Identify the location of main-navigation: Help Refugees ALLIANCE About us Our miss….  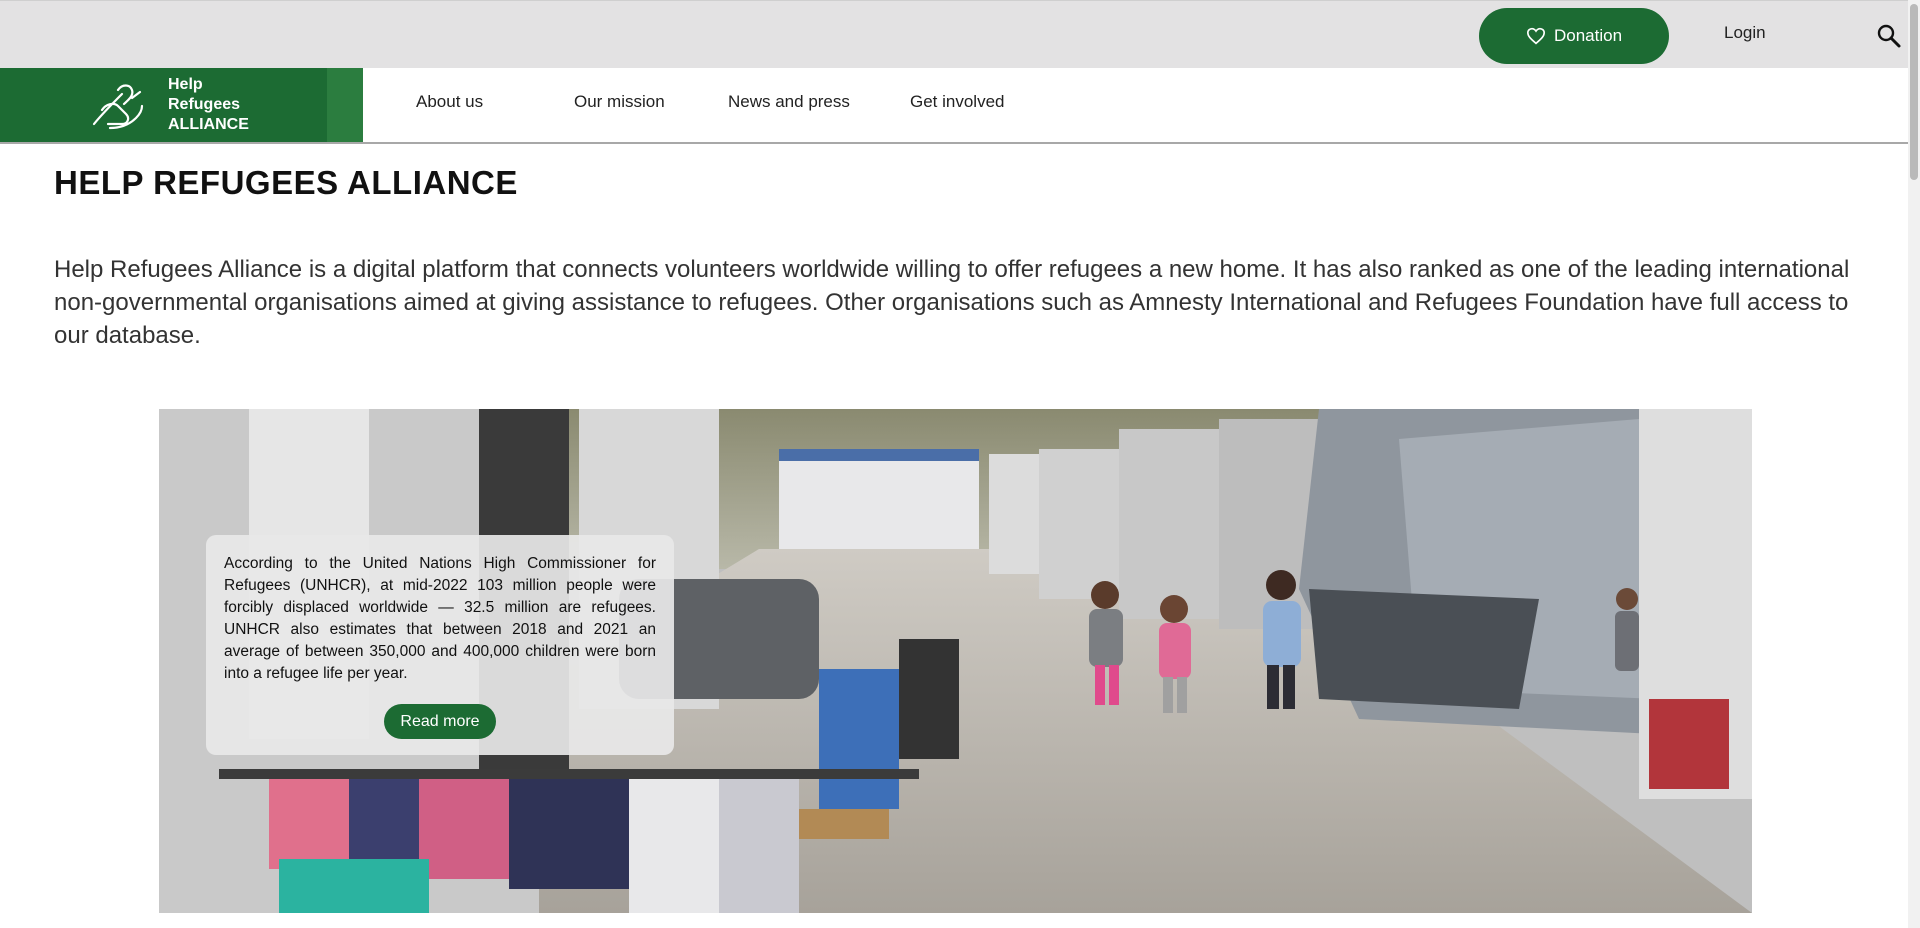
(954, 106).